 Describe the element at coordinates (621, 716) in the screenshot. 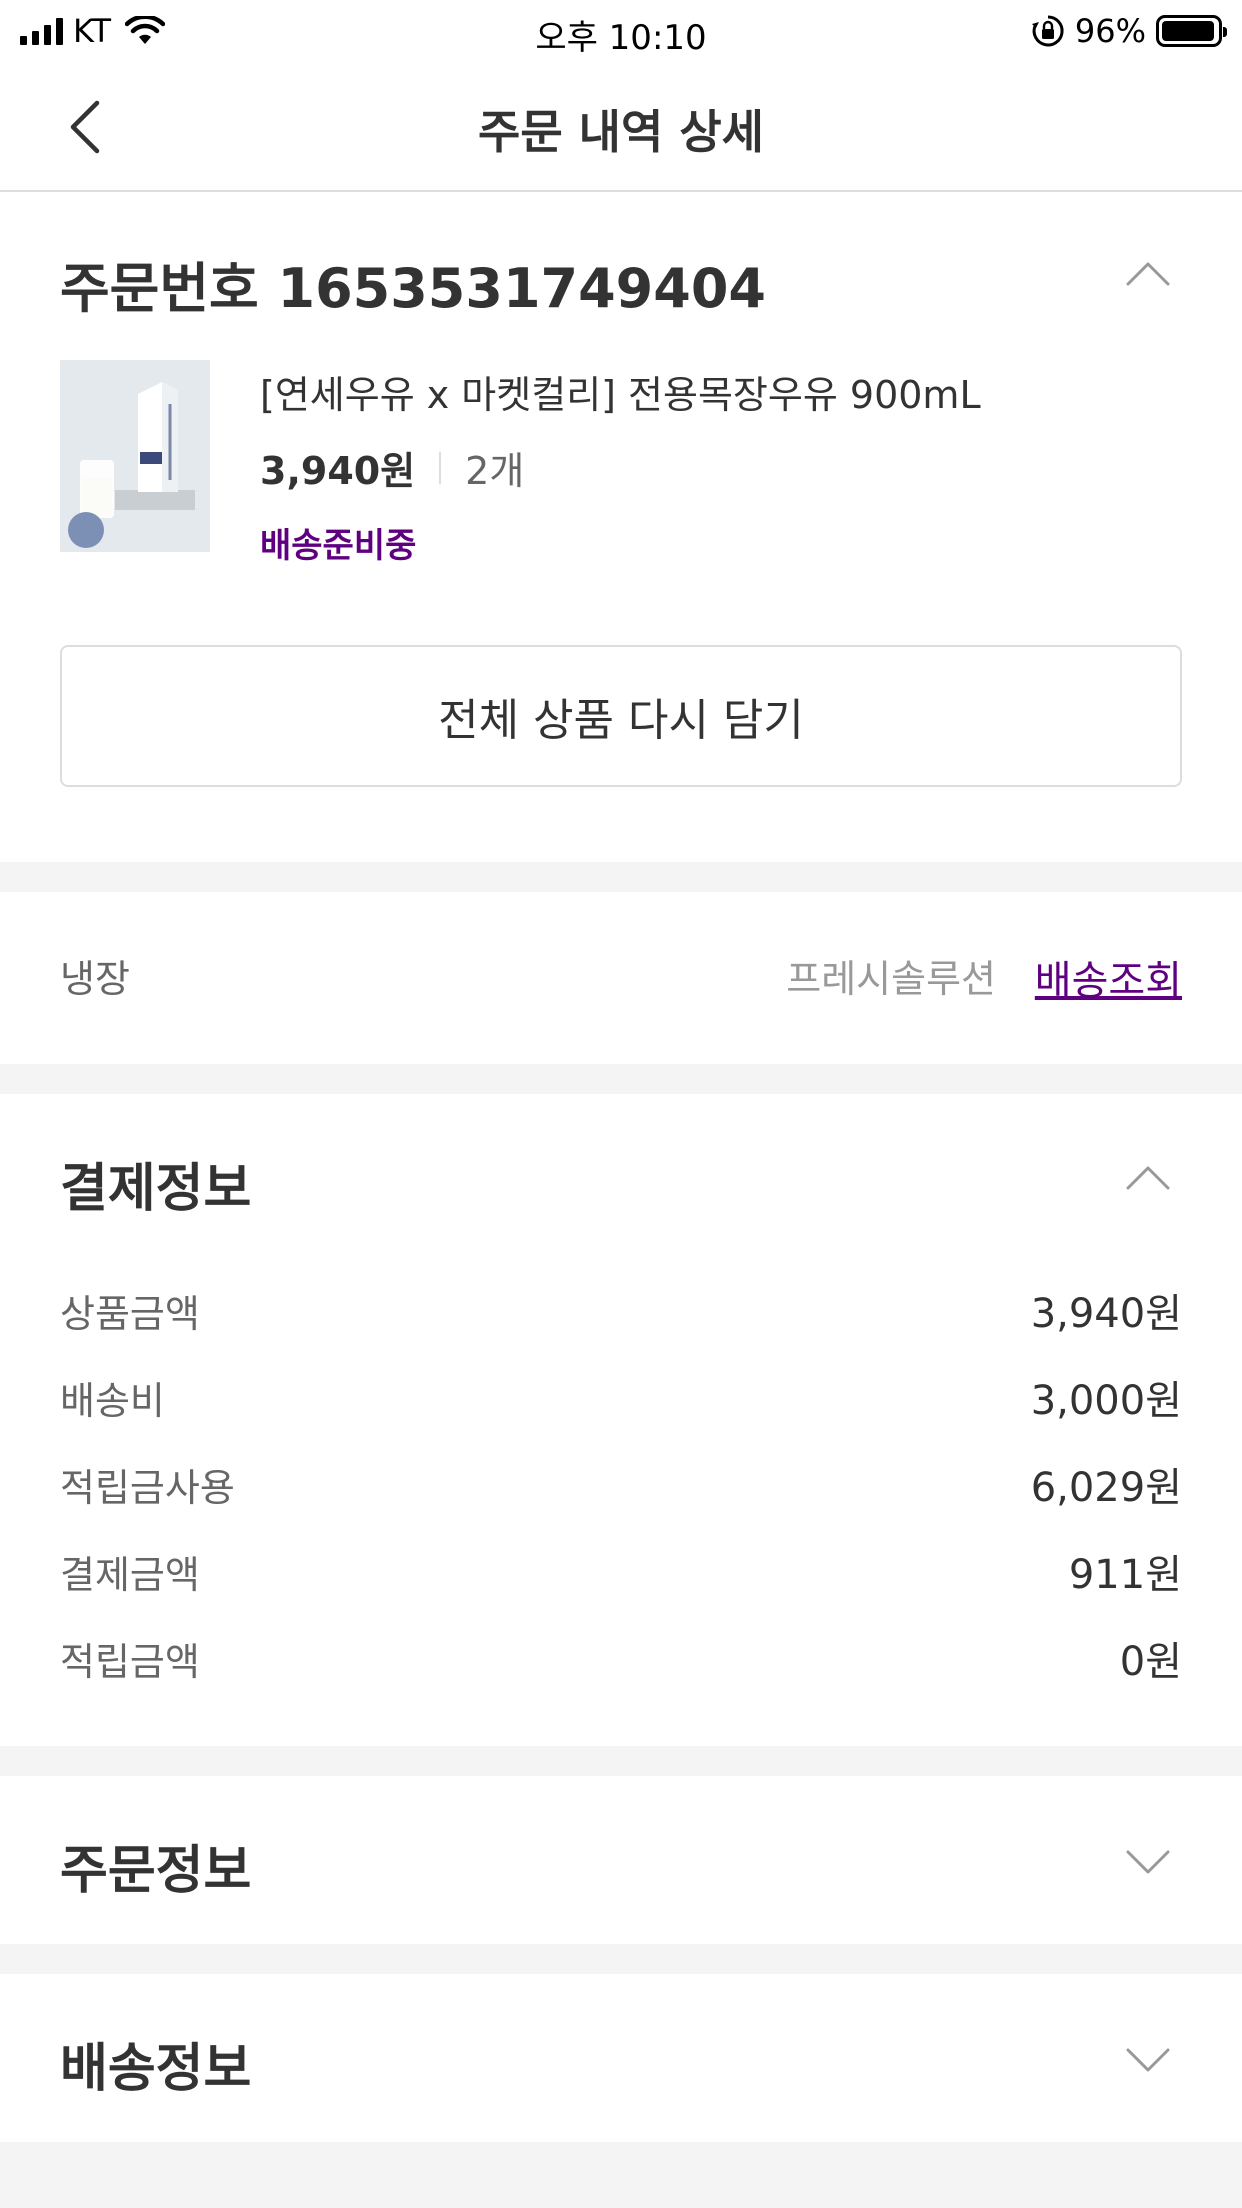

I see `reorder-all-button: 전체 상품 다시 담기` at that location.